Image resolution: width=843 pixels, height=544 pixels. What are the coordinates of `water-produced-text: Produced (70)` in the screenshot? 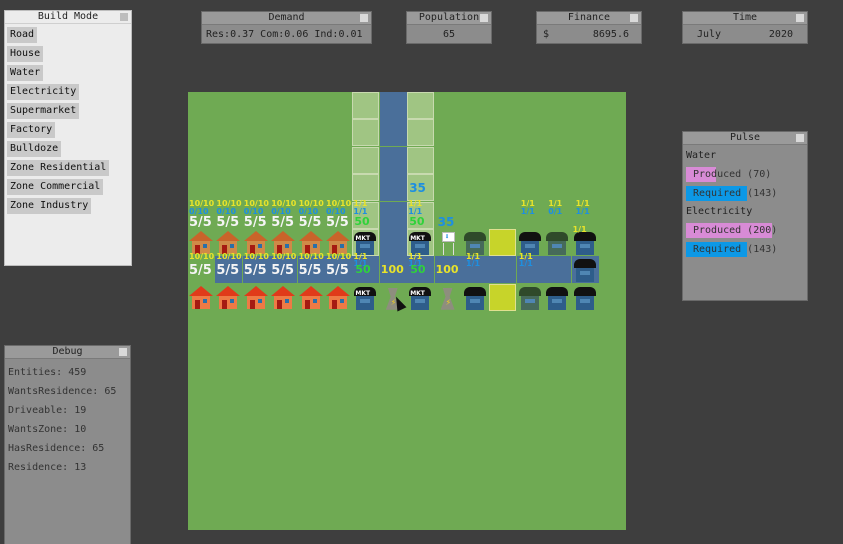 It's located at (732, 174).